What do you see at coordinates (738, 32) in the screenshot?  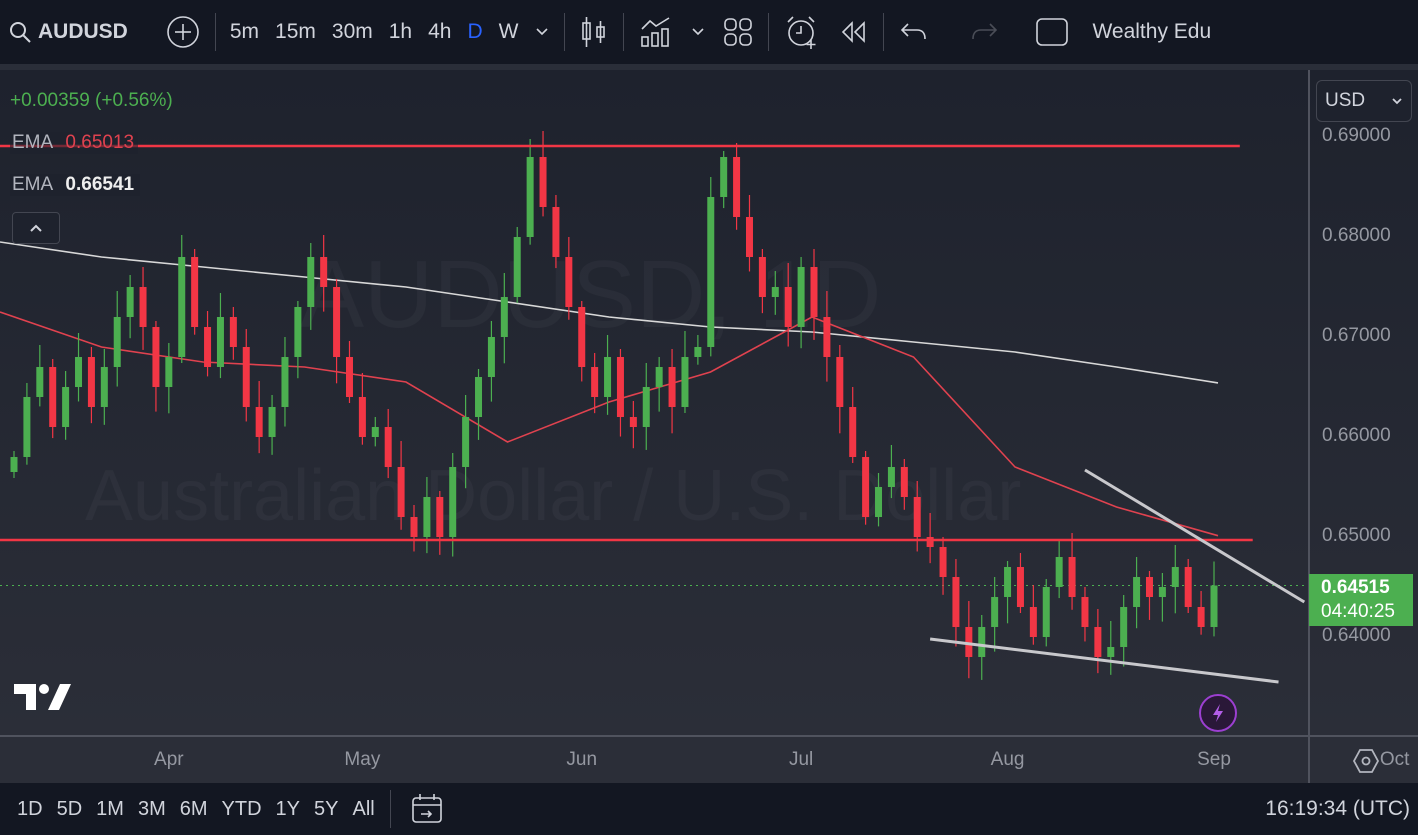 I see `templates-button` at bounding box center [738, 32].